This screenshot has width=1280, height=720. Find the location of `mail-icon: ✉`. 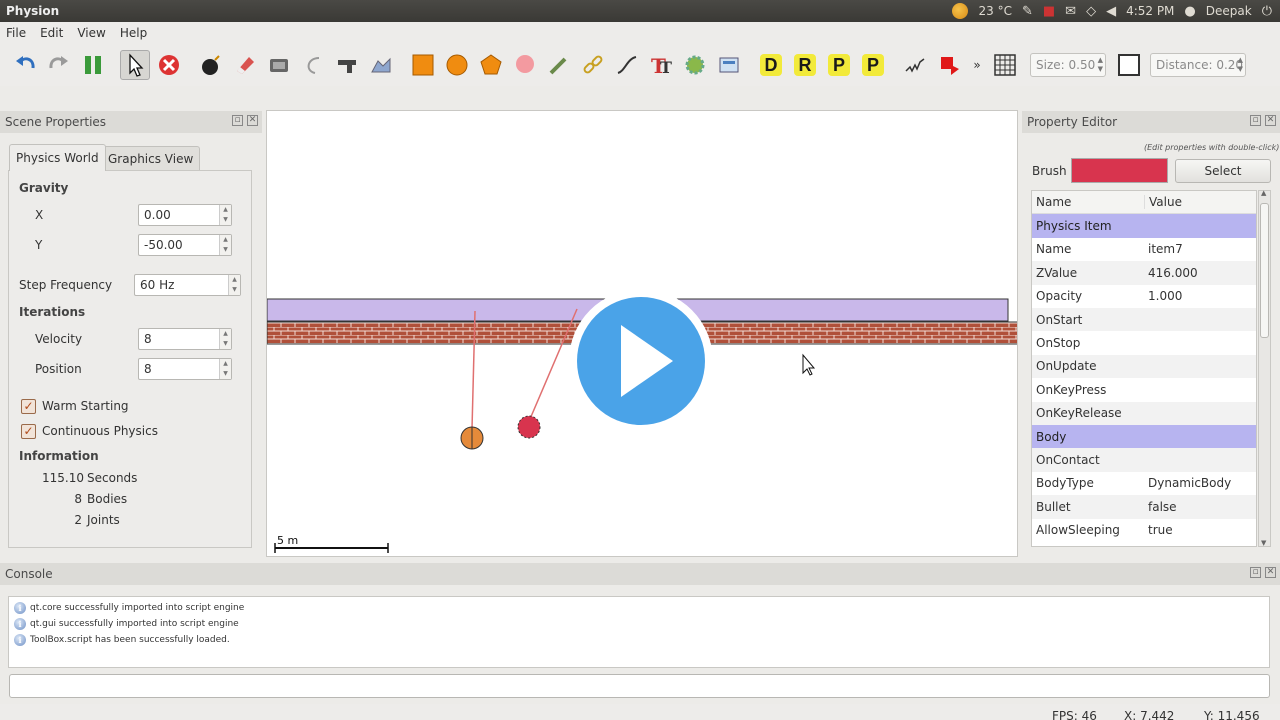

mail-icon: ✉ is located at coordinates (1070, 11).